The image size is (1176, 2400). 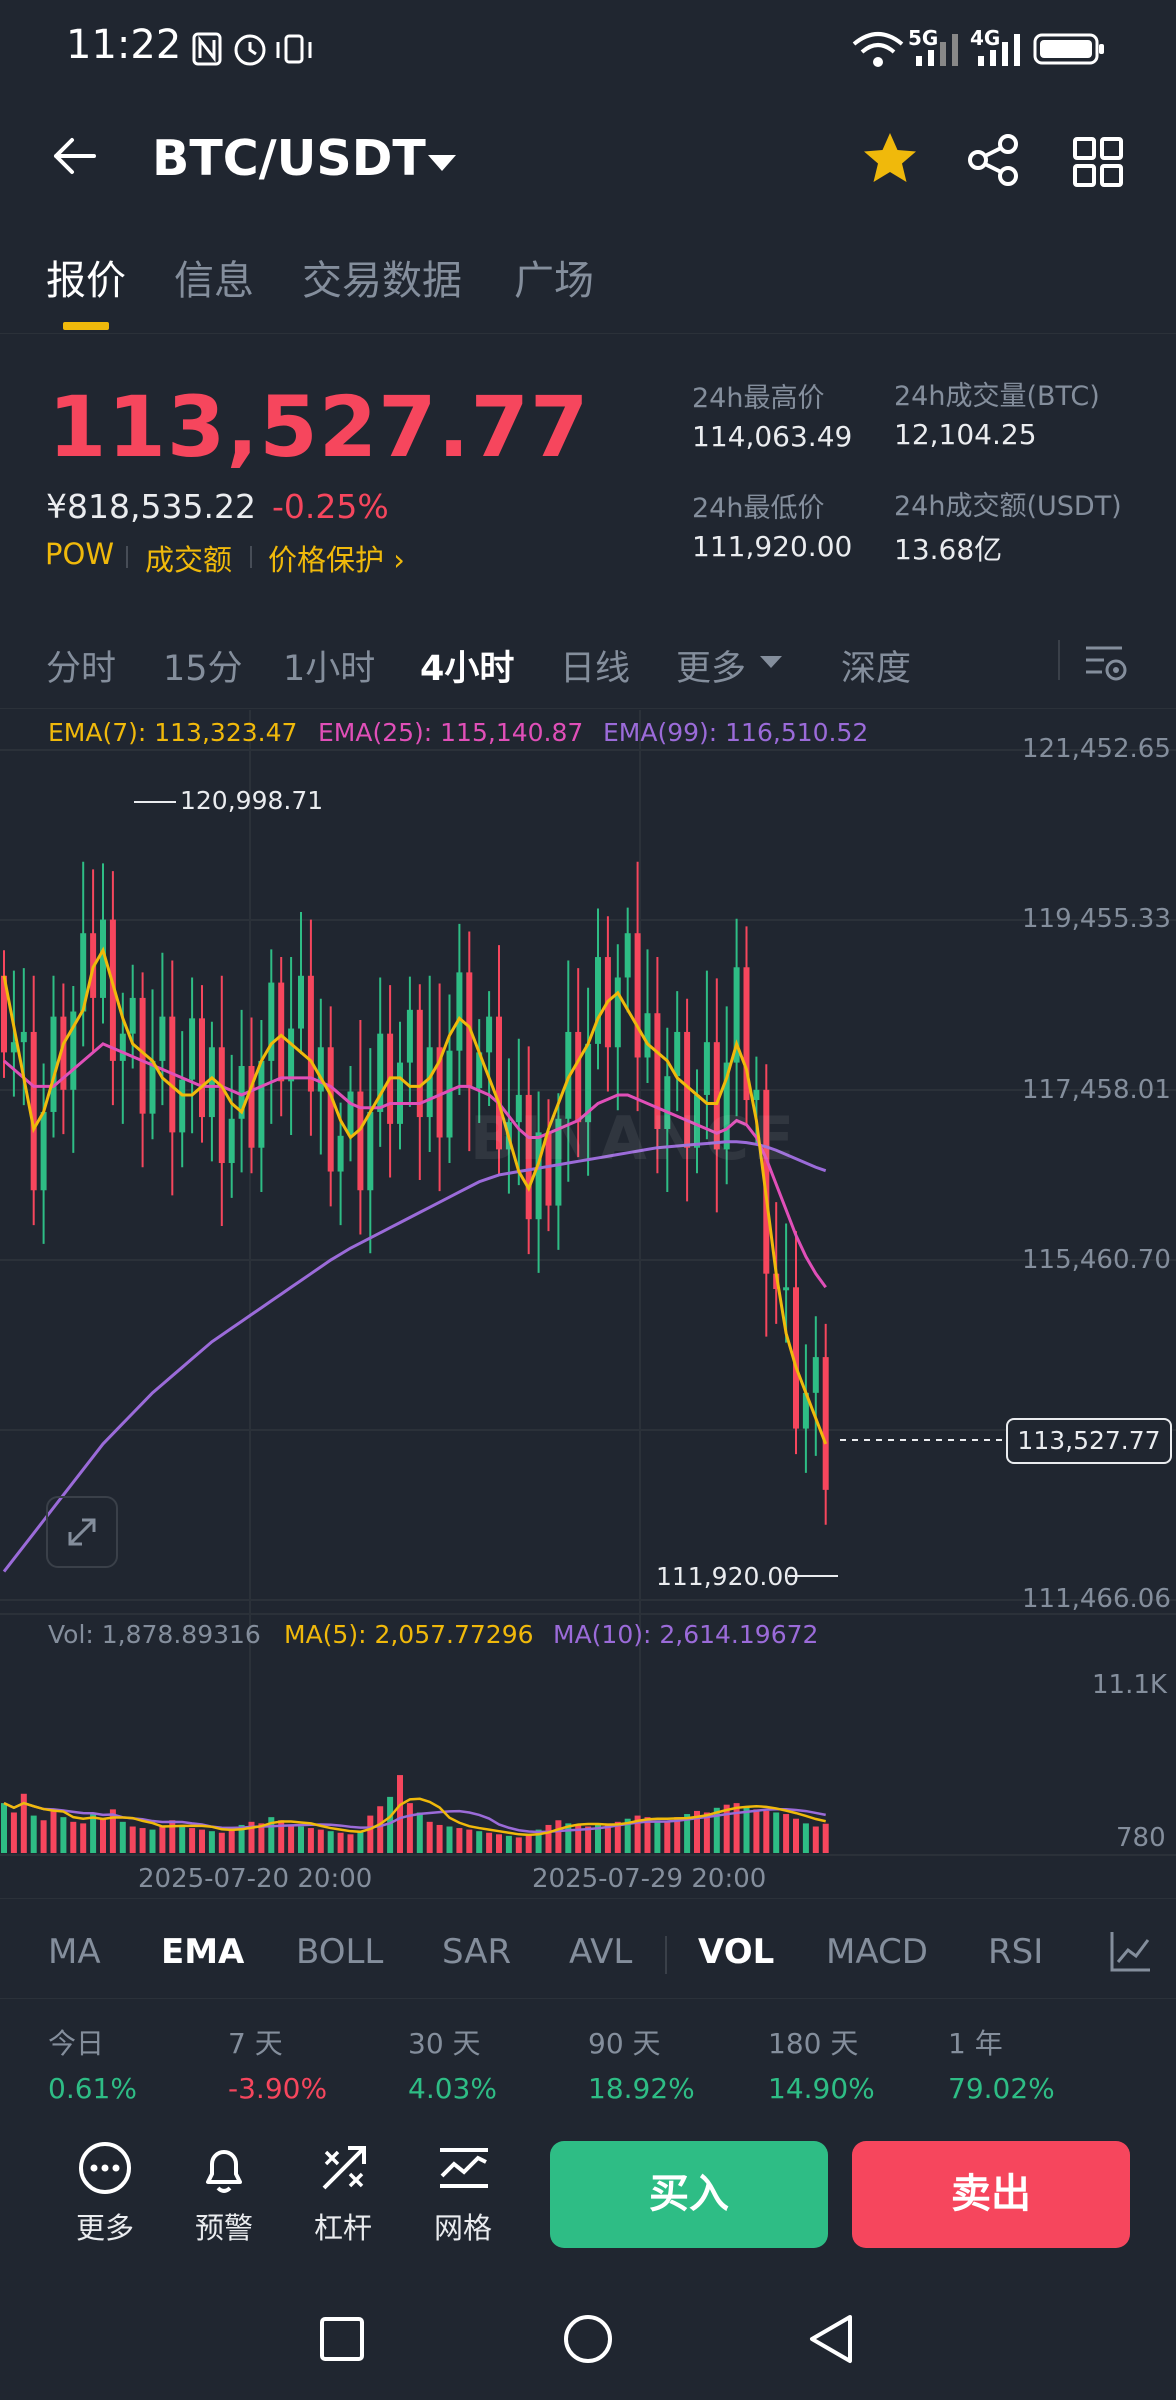 What do you see at coordinates (686, 1634) in the screenshot?
I see `vol-ma10-legend: MA(10): 2,614.19672` at bounding box center [686, 1634].